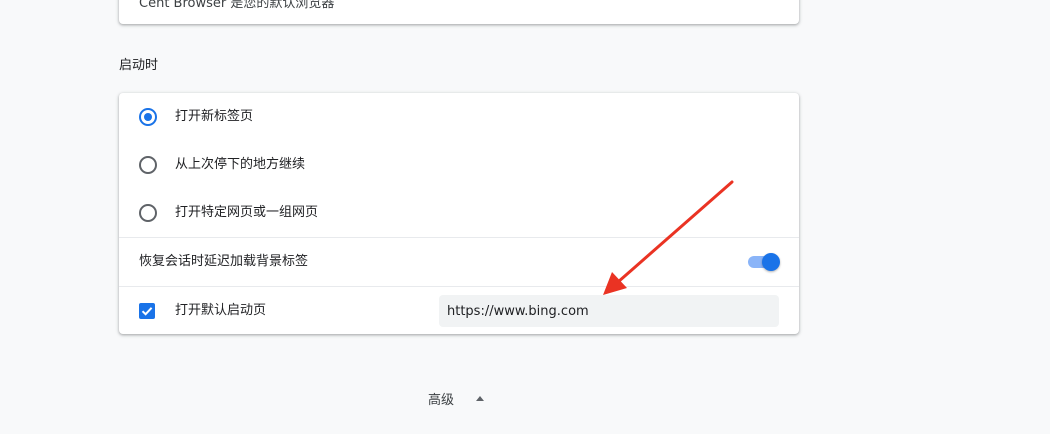 The image size is (1050, 434). I want to click on startup-option-label: 打开新标签页, so click(214, 116).